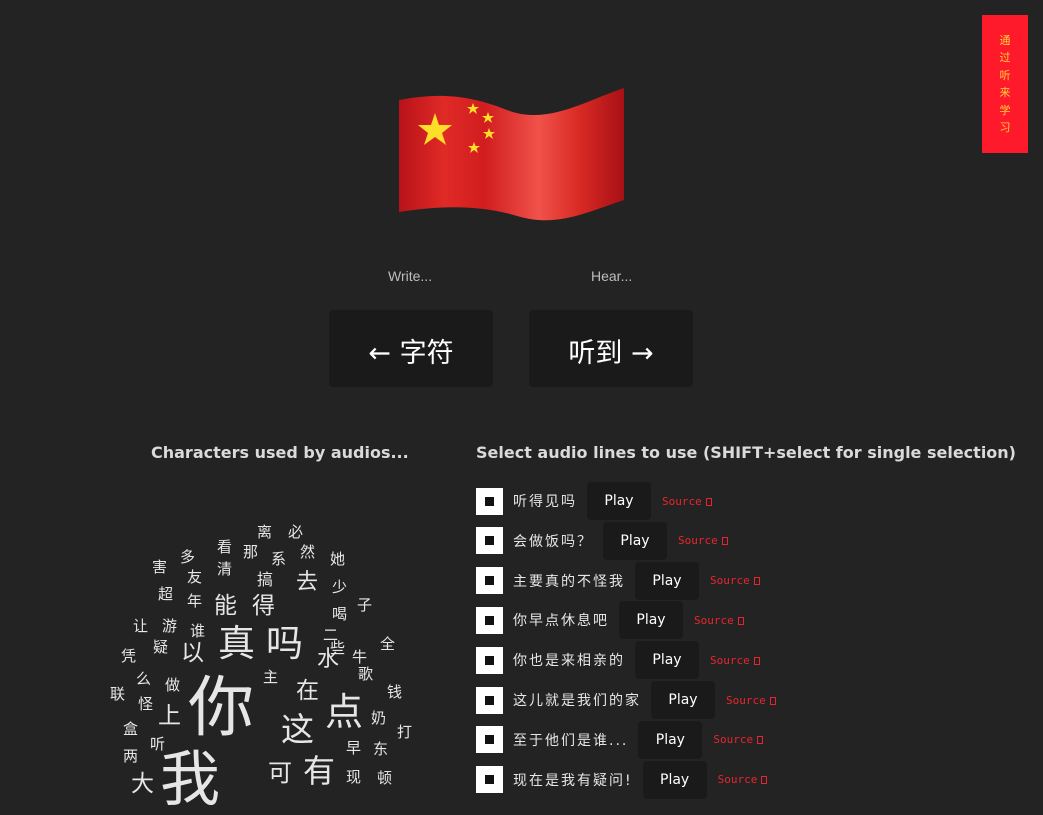  Describe the element at coordinates (553, 541) in the screenshot. I see `line-text: 会做饭吗？` at that location.